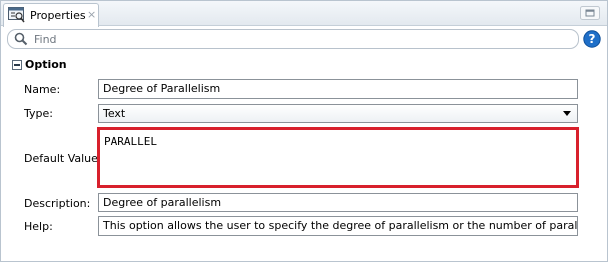 The width and height of the screenshot is (608, 262). What do you see at coordinates (590, 13) in the screenshot?
I see `maximize-icon` at bounding box center [590, 13].